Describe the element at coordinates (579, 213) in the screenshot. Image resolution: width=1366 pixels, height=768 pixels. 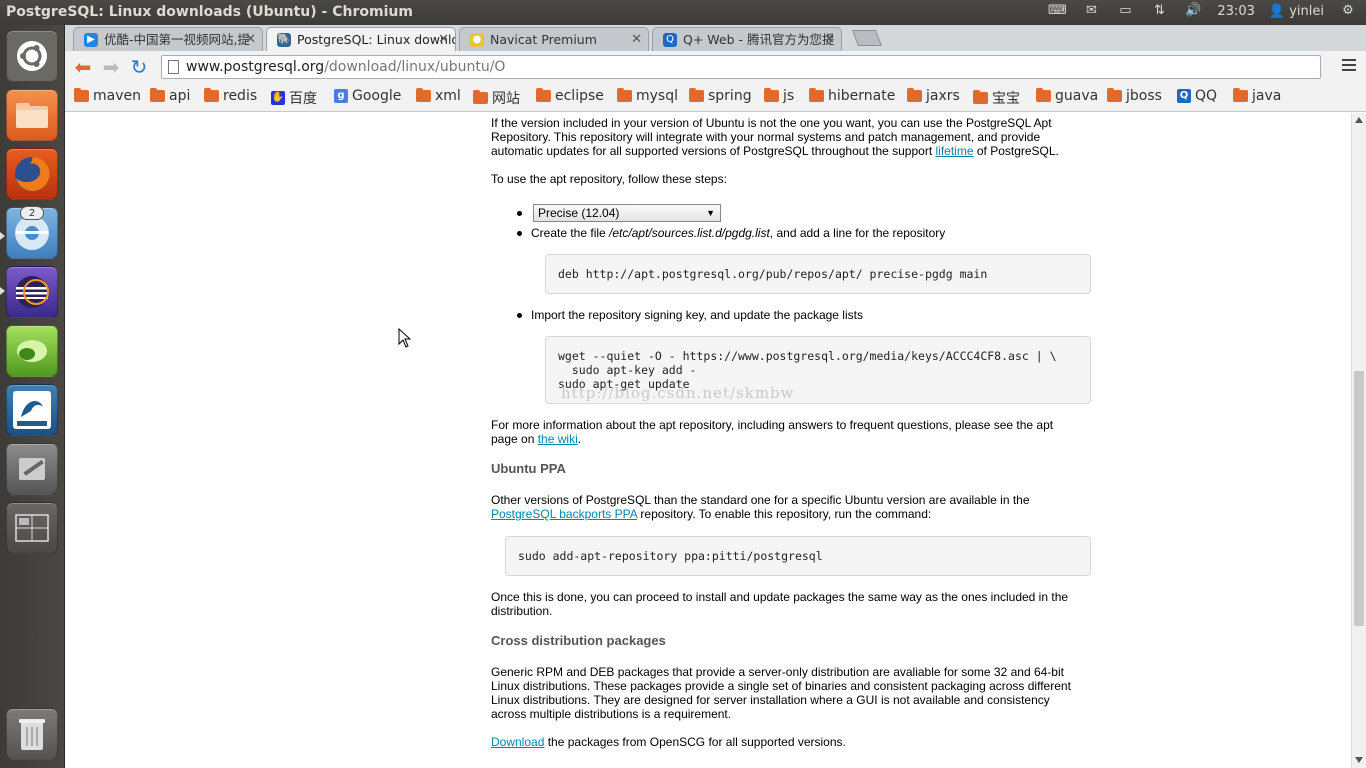
I see `release-select-value: Precise (12.04)` at that location.